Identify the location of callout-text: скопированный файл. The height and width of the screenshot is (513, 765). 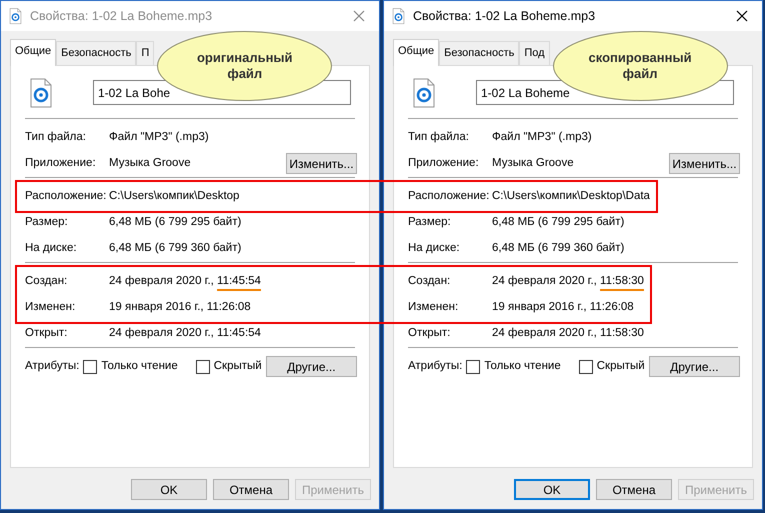
(640, 66).